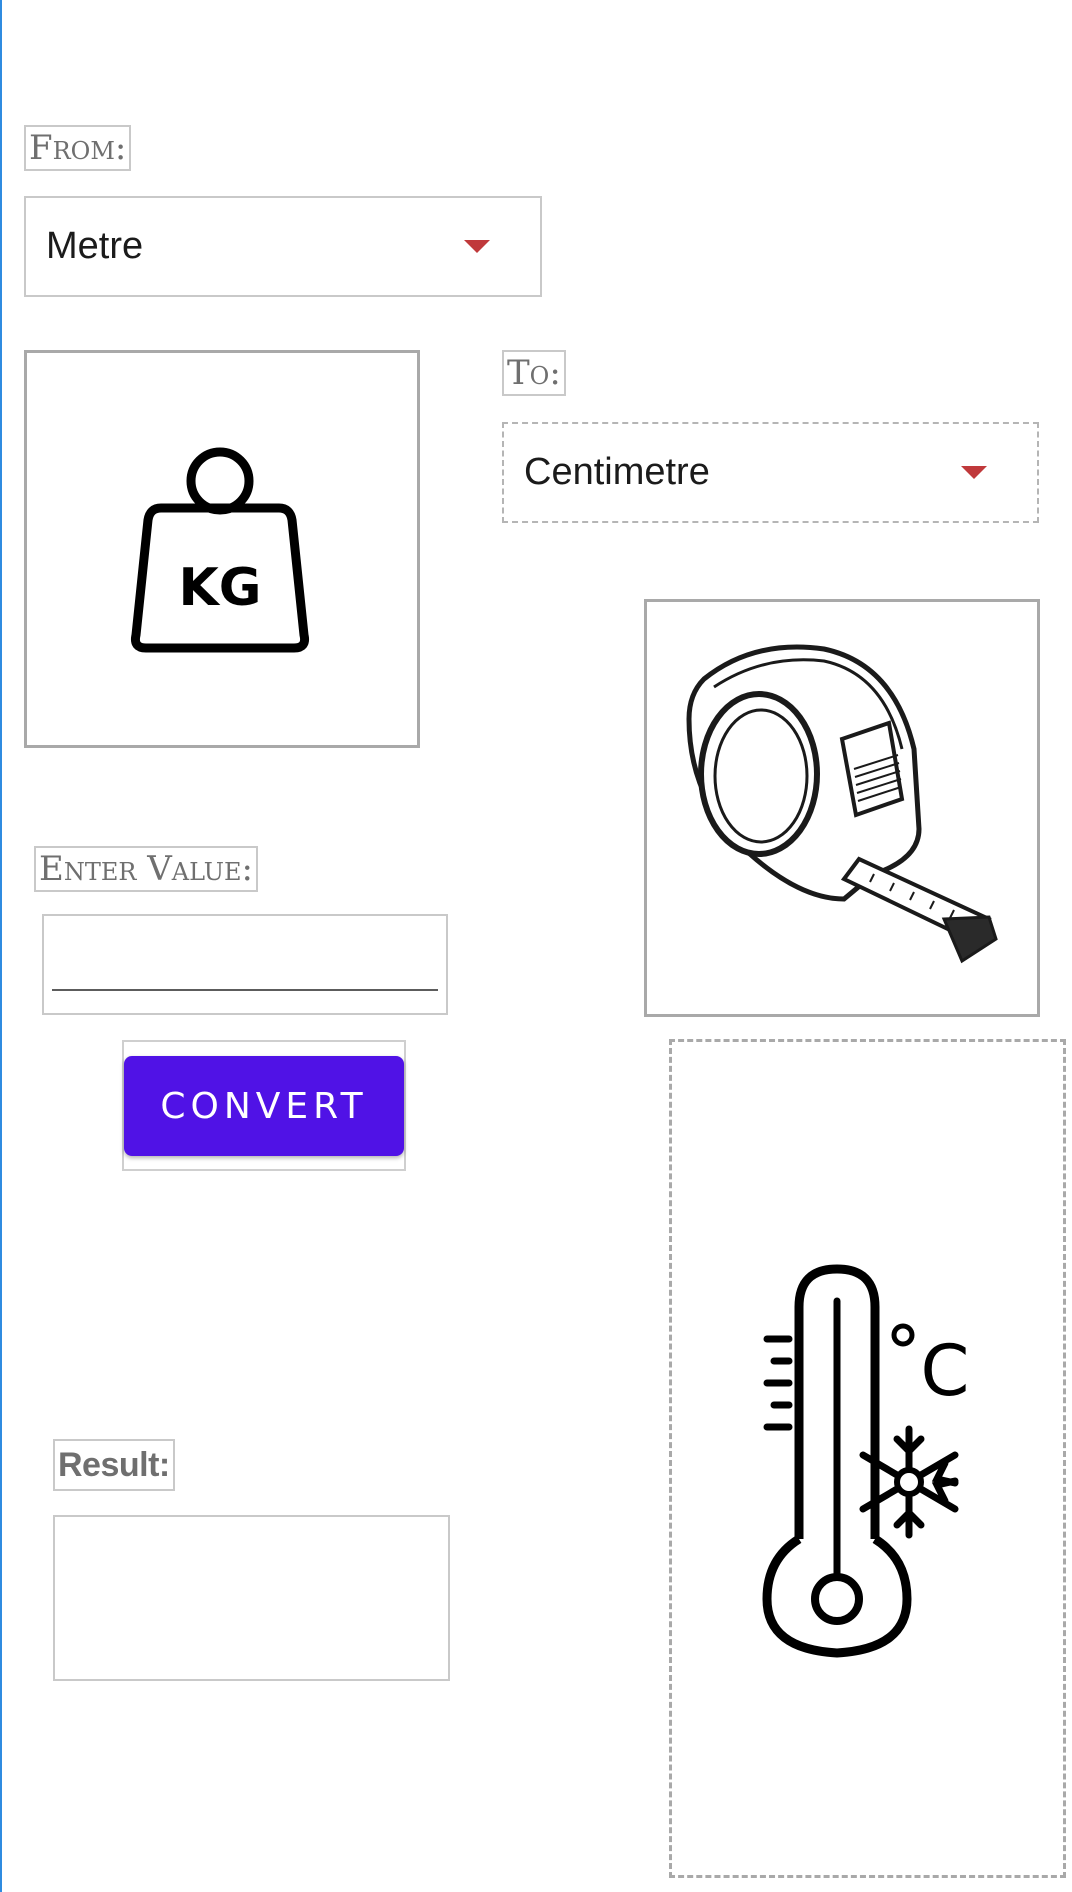 The image size is (1072, 1892). What do you see at coordinates (114, 1465) in the screenshot?
I see `result-label: Result:` at bounding box center [114, 1465].